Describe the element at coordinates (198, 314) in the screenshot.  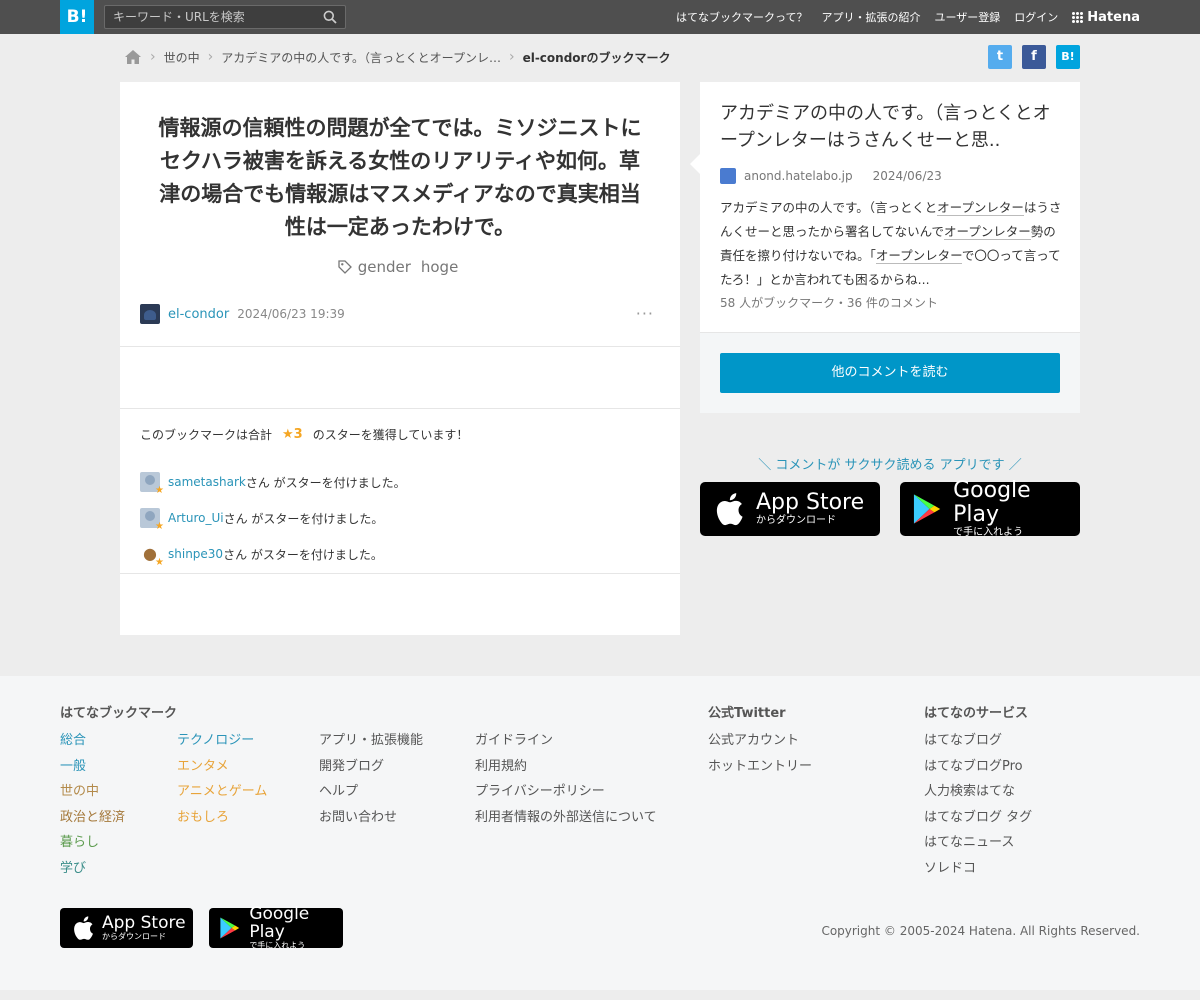
I see `bookmark-username: el-condor` at that location.